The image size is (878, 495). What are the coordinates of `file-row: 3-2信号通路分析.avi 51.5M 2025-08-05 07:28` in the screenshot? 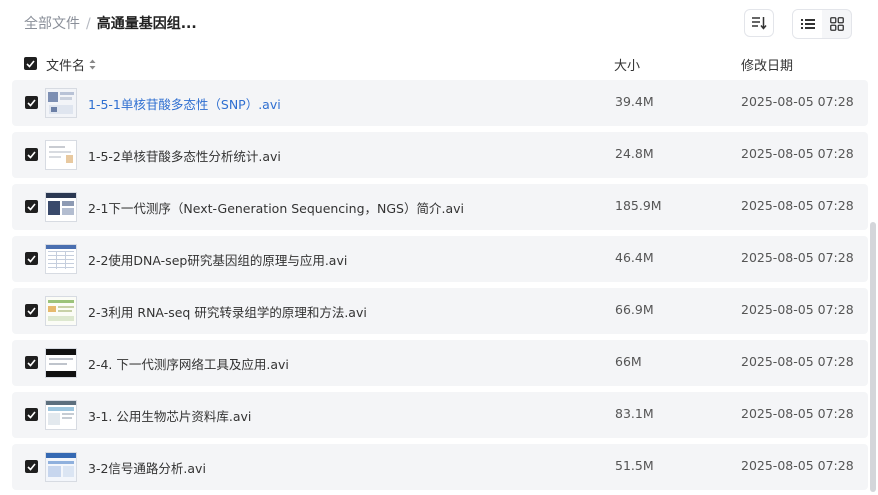 It's located at (440, 467).